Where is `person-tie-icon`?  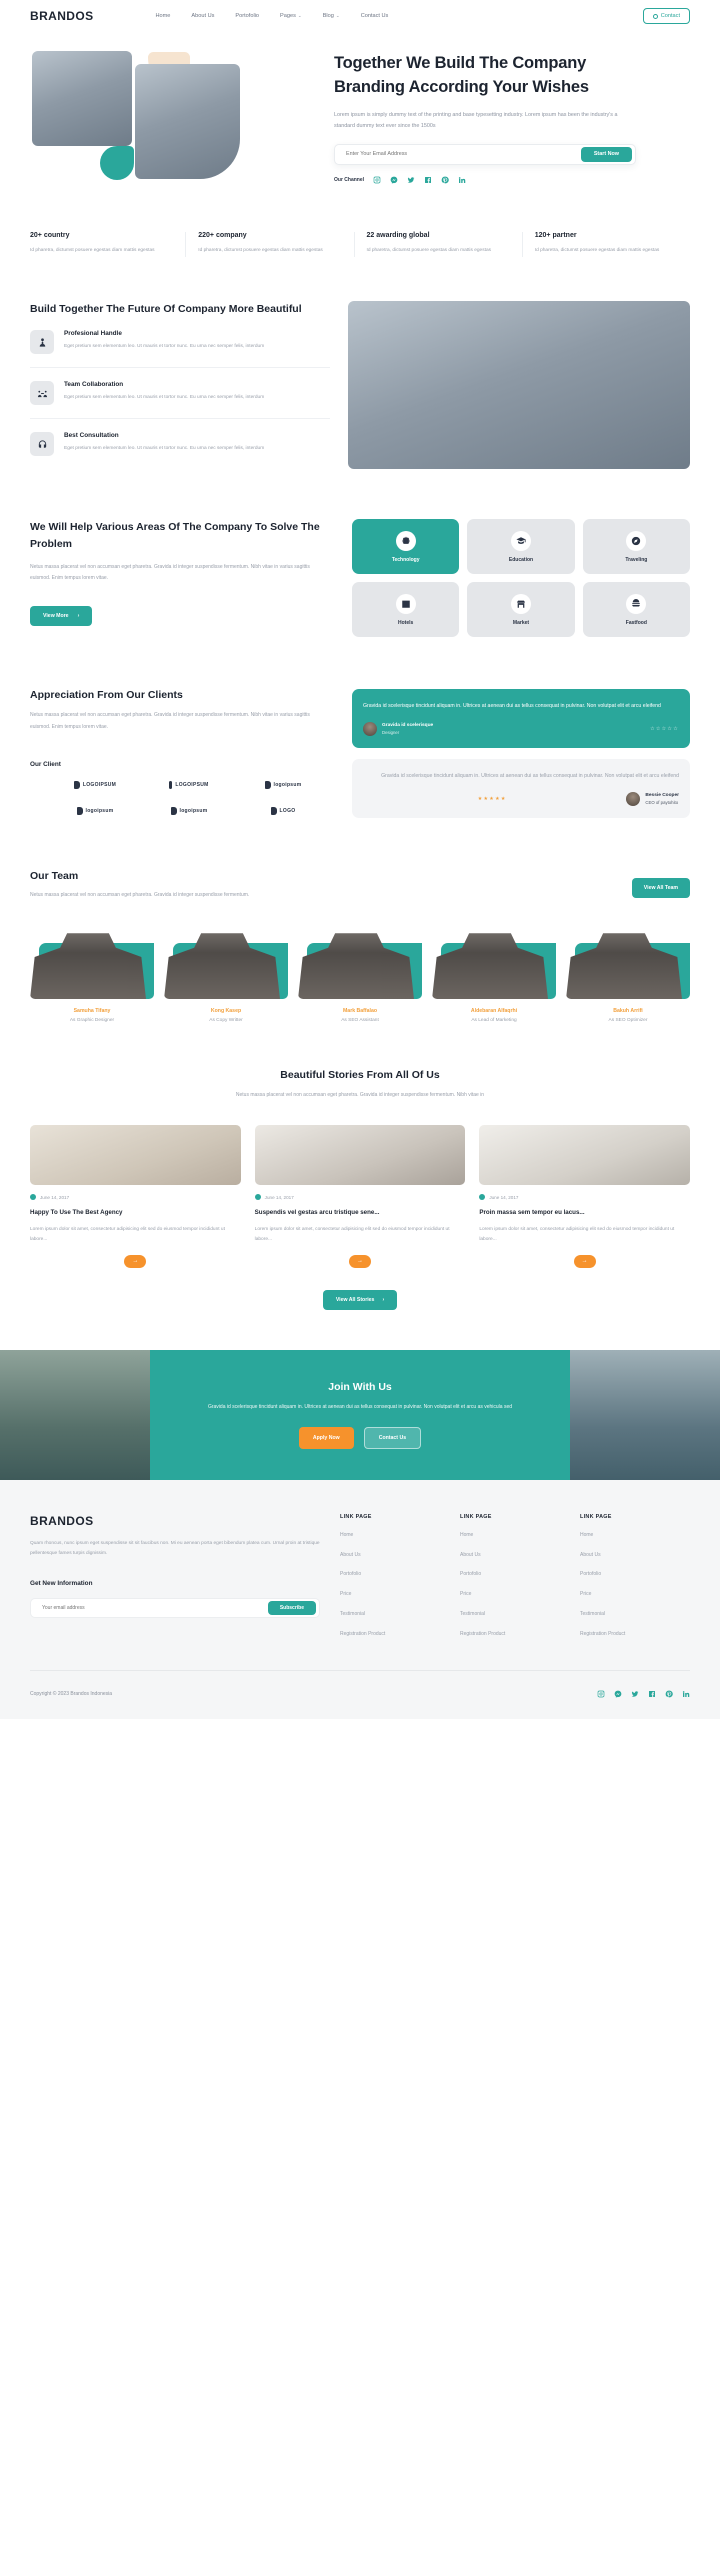
person-tie-icon is located at coordinates (42, 342).